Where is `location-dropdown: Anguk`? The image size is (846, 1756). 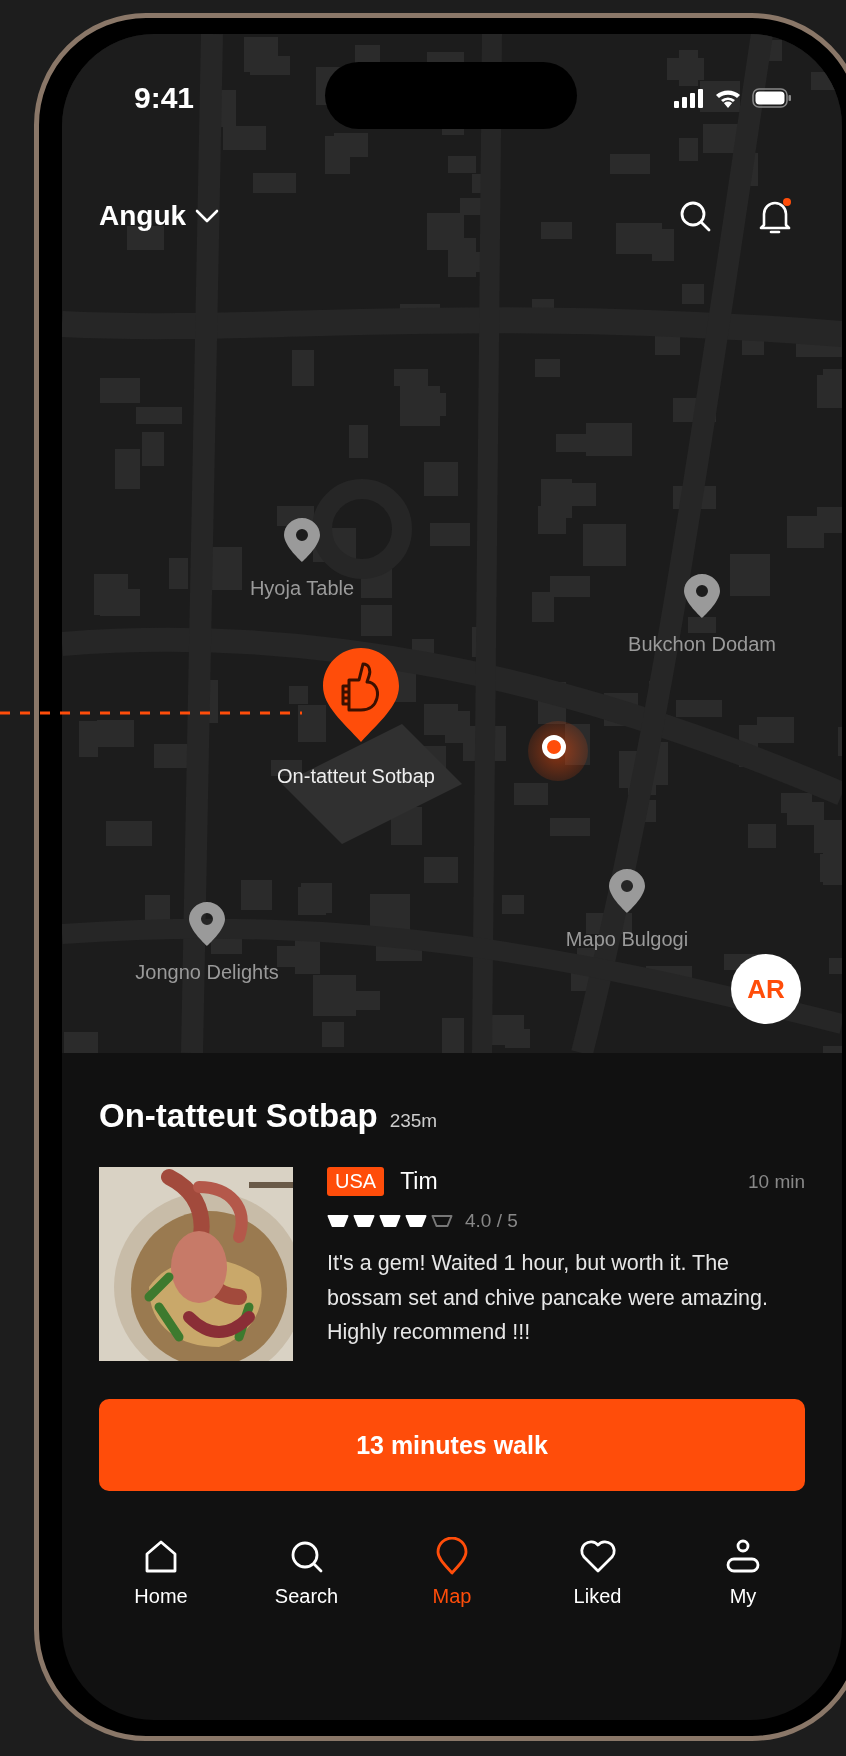 location-dropdown: Anguk is located at coordinates (160, 216).